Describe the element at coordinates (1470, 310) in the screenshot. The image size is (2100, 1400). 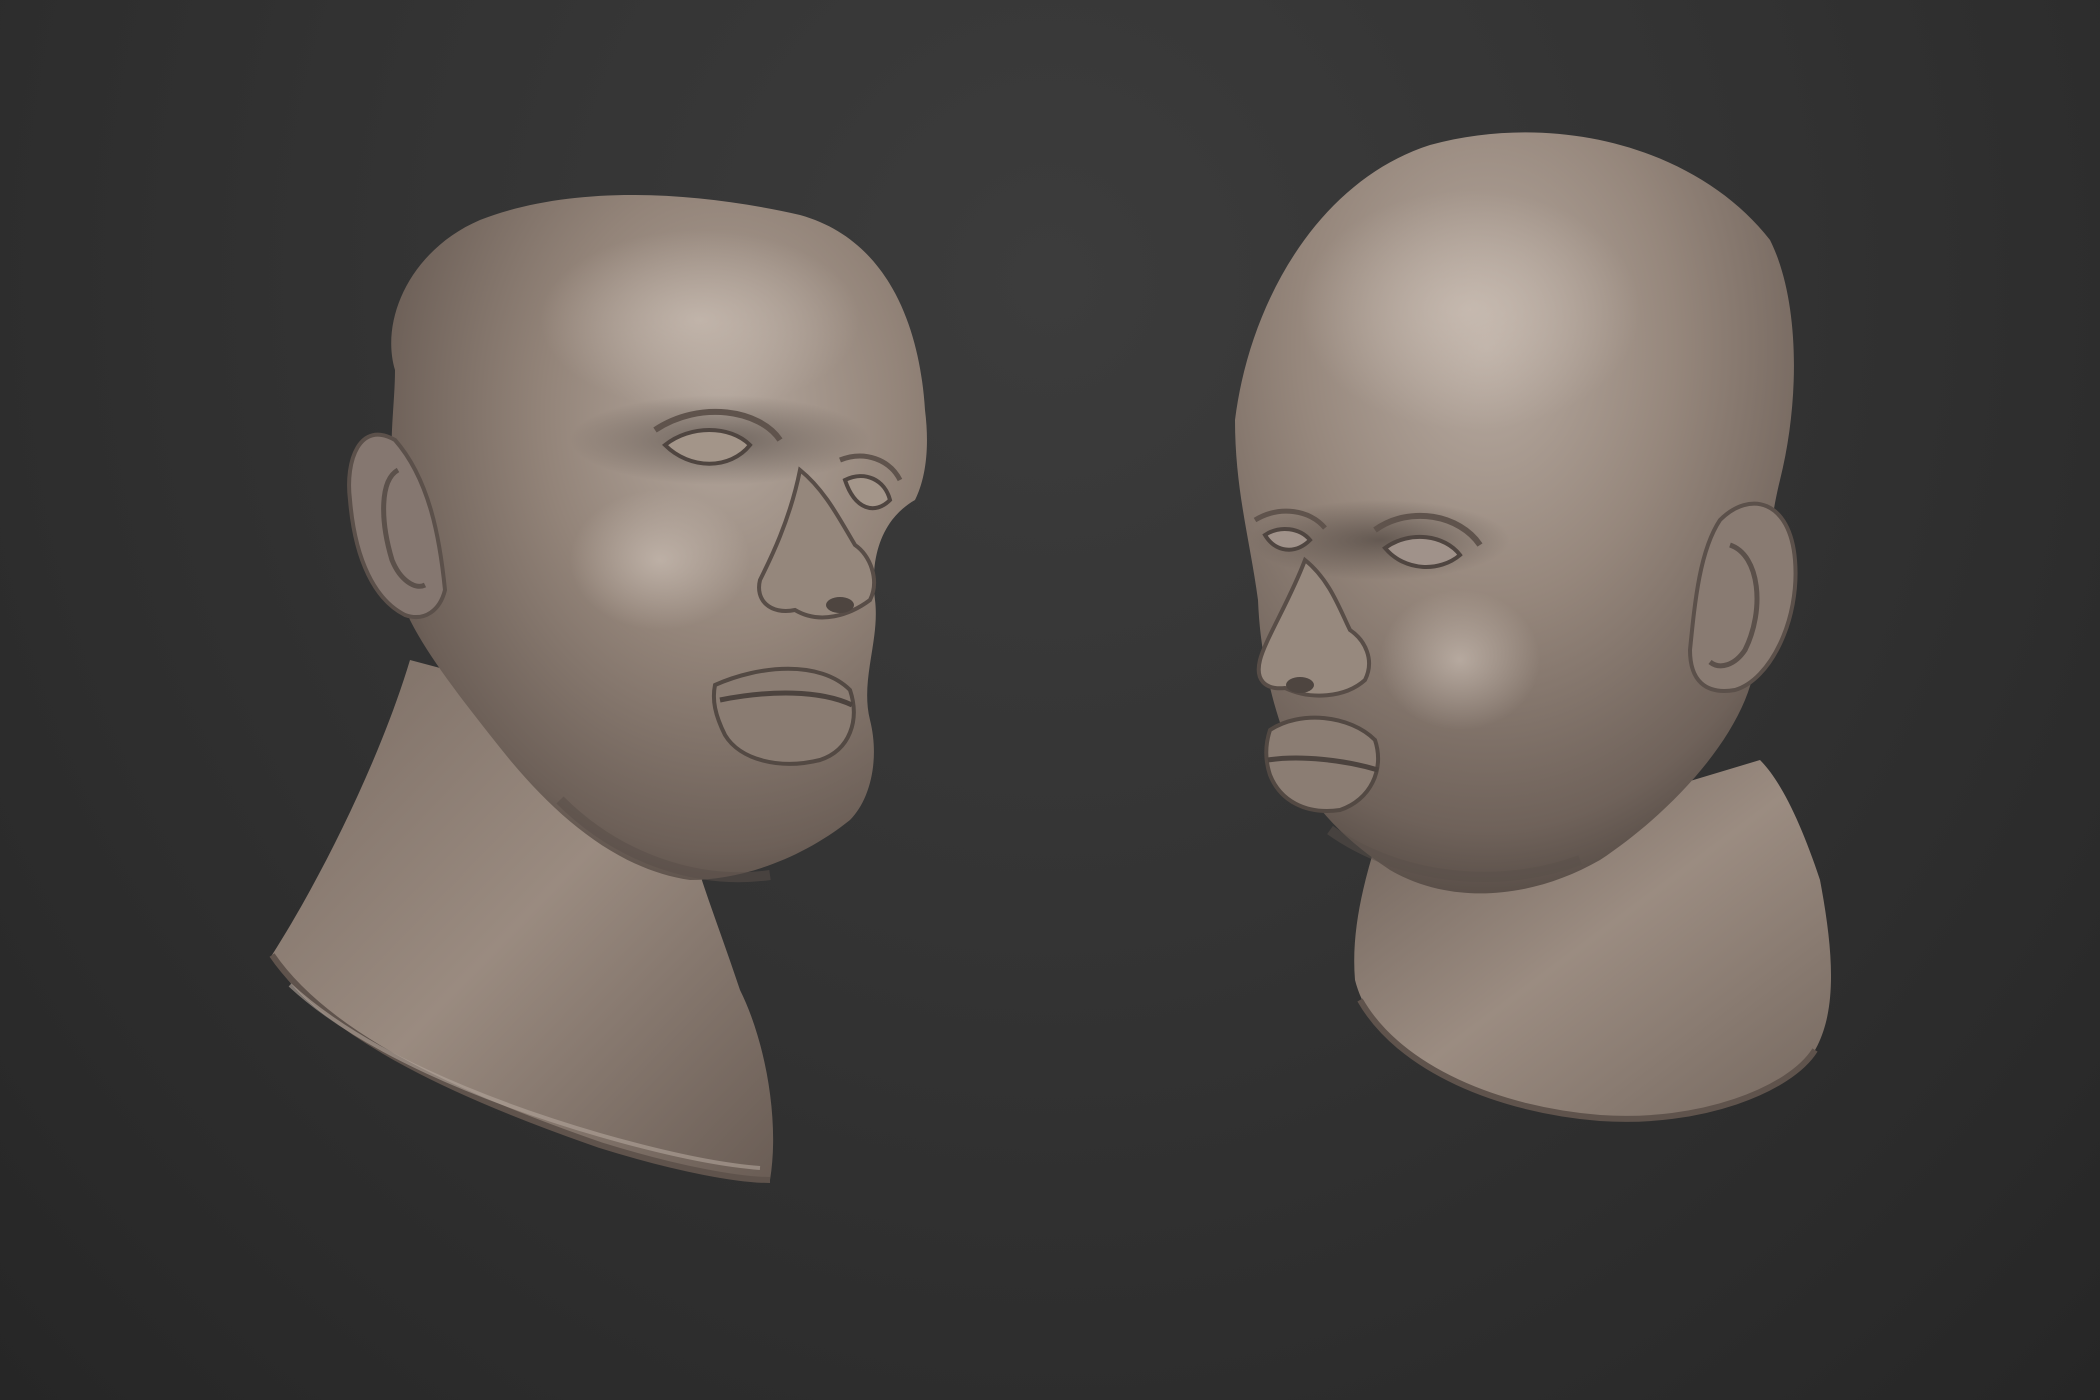
I see `head-right-crown-highlight` at that location.